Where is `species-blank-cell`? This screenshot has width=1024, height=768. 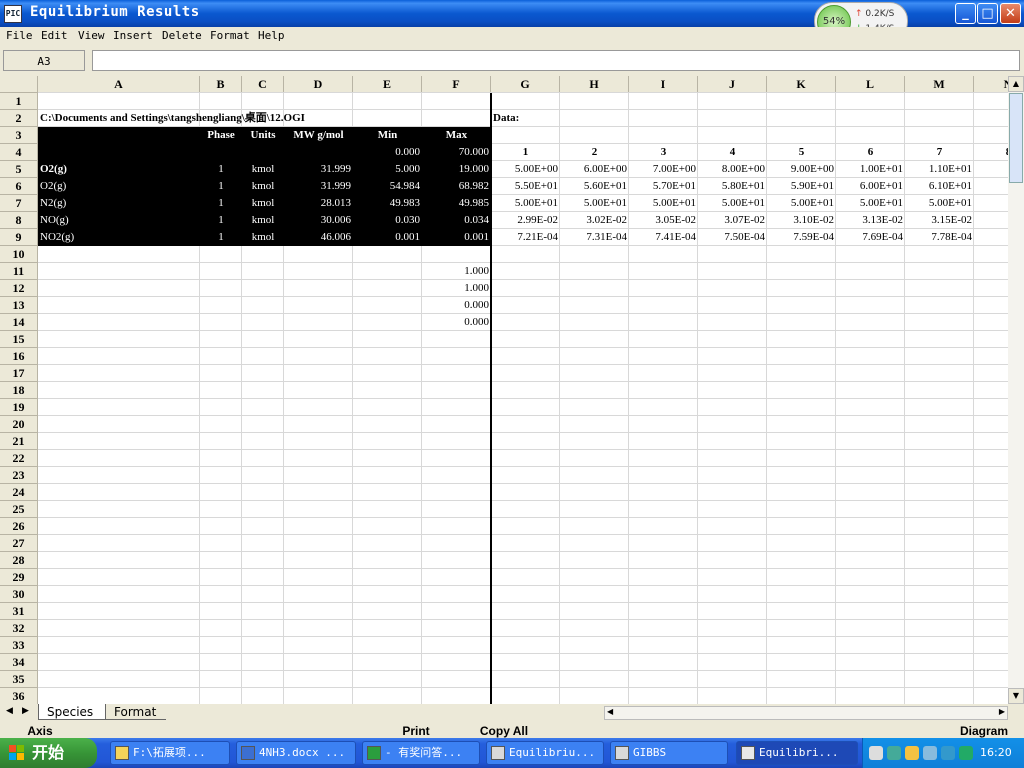 species-blank-cell is located at coordinates (263, 152).